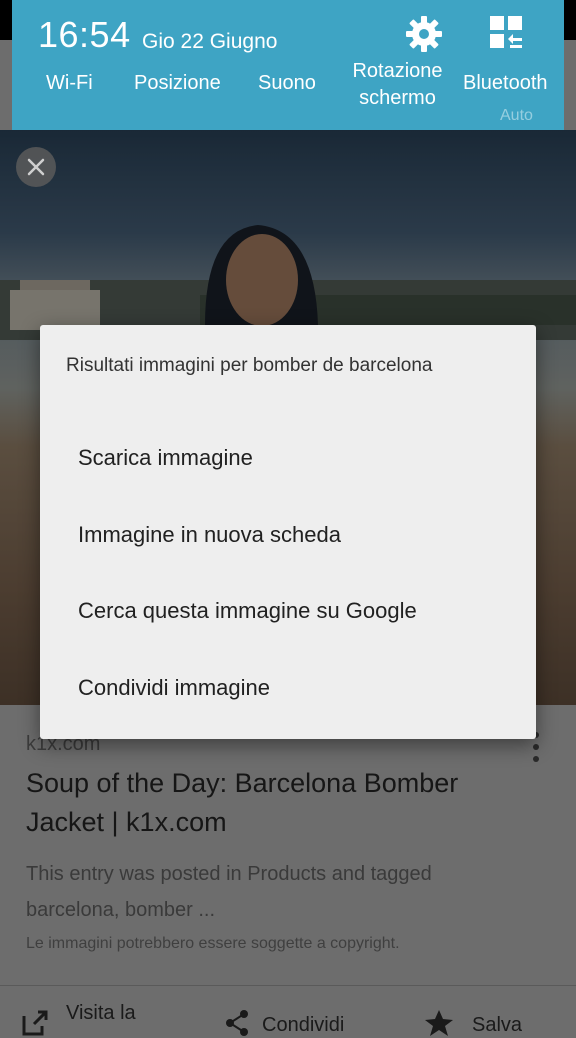  I want to click on divider, so click(288, 985).